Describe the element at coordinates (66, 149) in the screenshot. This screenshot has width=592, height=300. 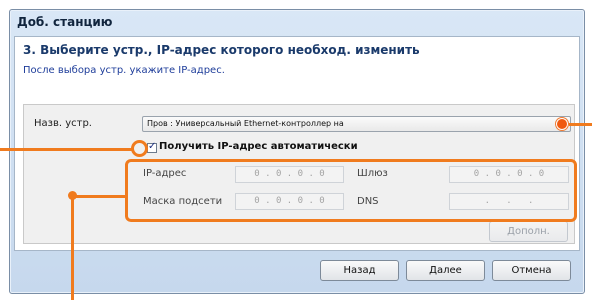
I see `callout-line-checkbox` at that location.